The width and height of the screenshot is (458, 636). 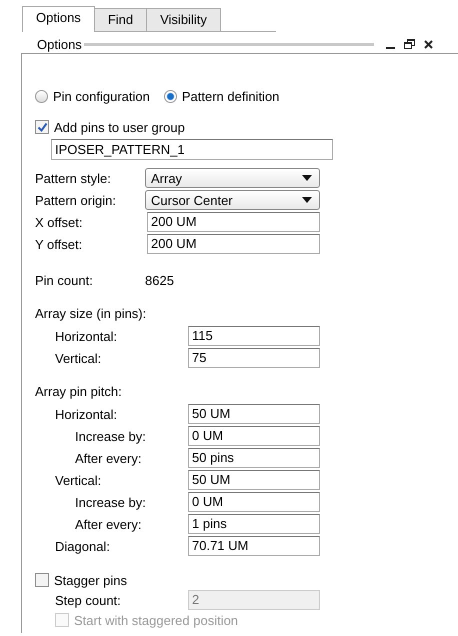 I want to click on field-label: Step count:, so click(x=88, y=600).